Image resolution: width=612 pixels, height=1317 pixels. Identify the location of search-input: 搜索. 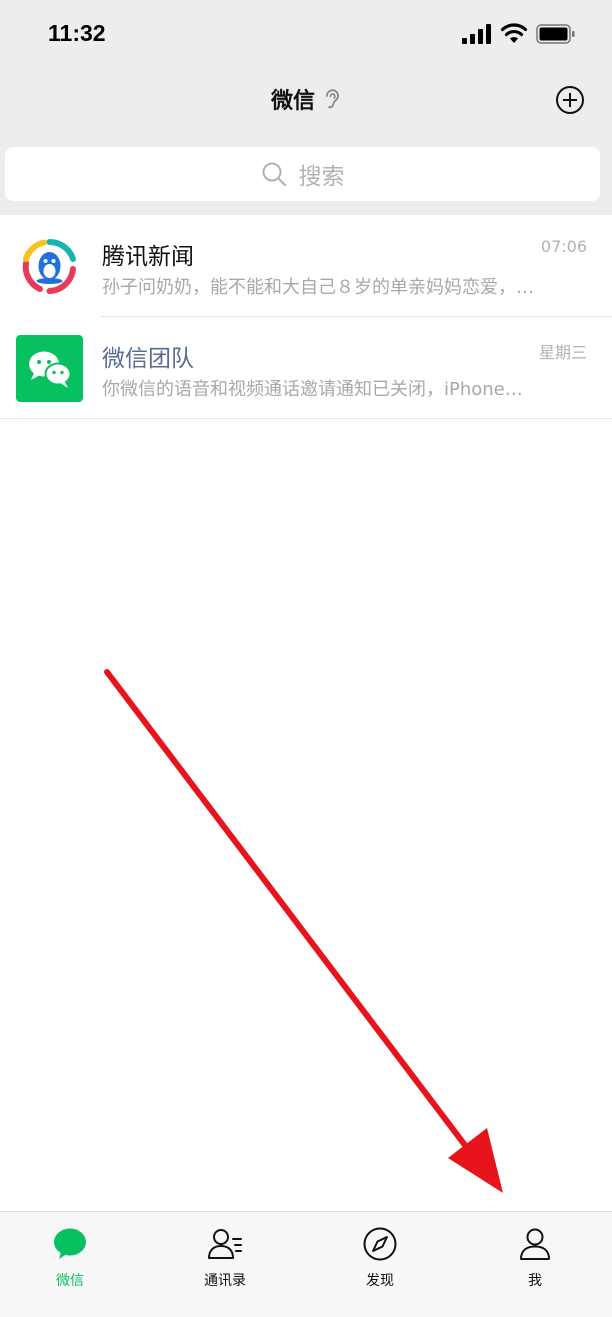
(302, 174).